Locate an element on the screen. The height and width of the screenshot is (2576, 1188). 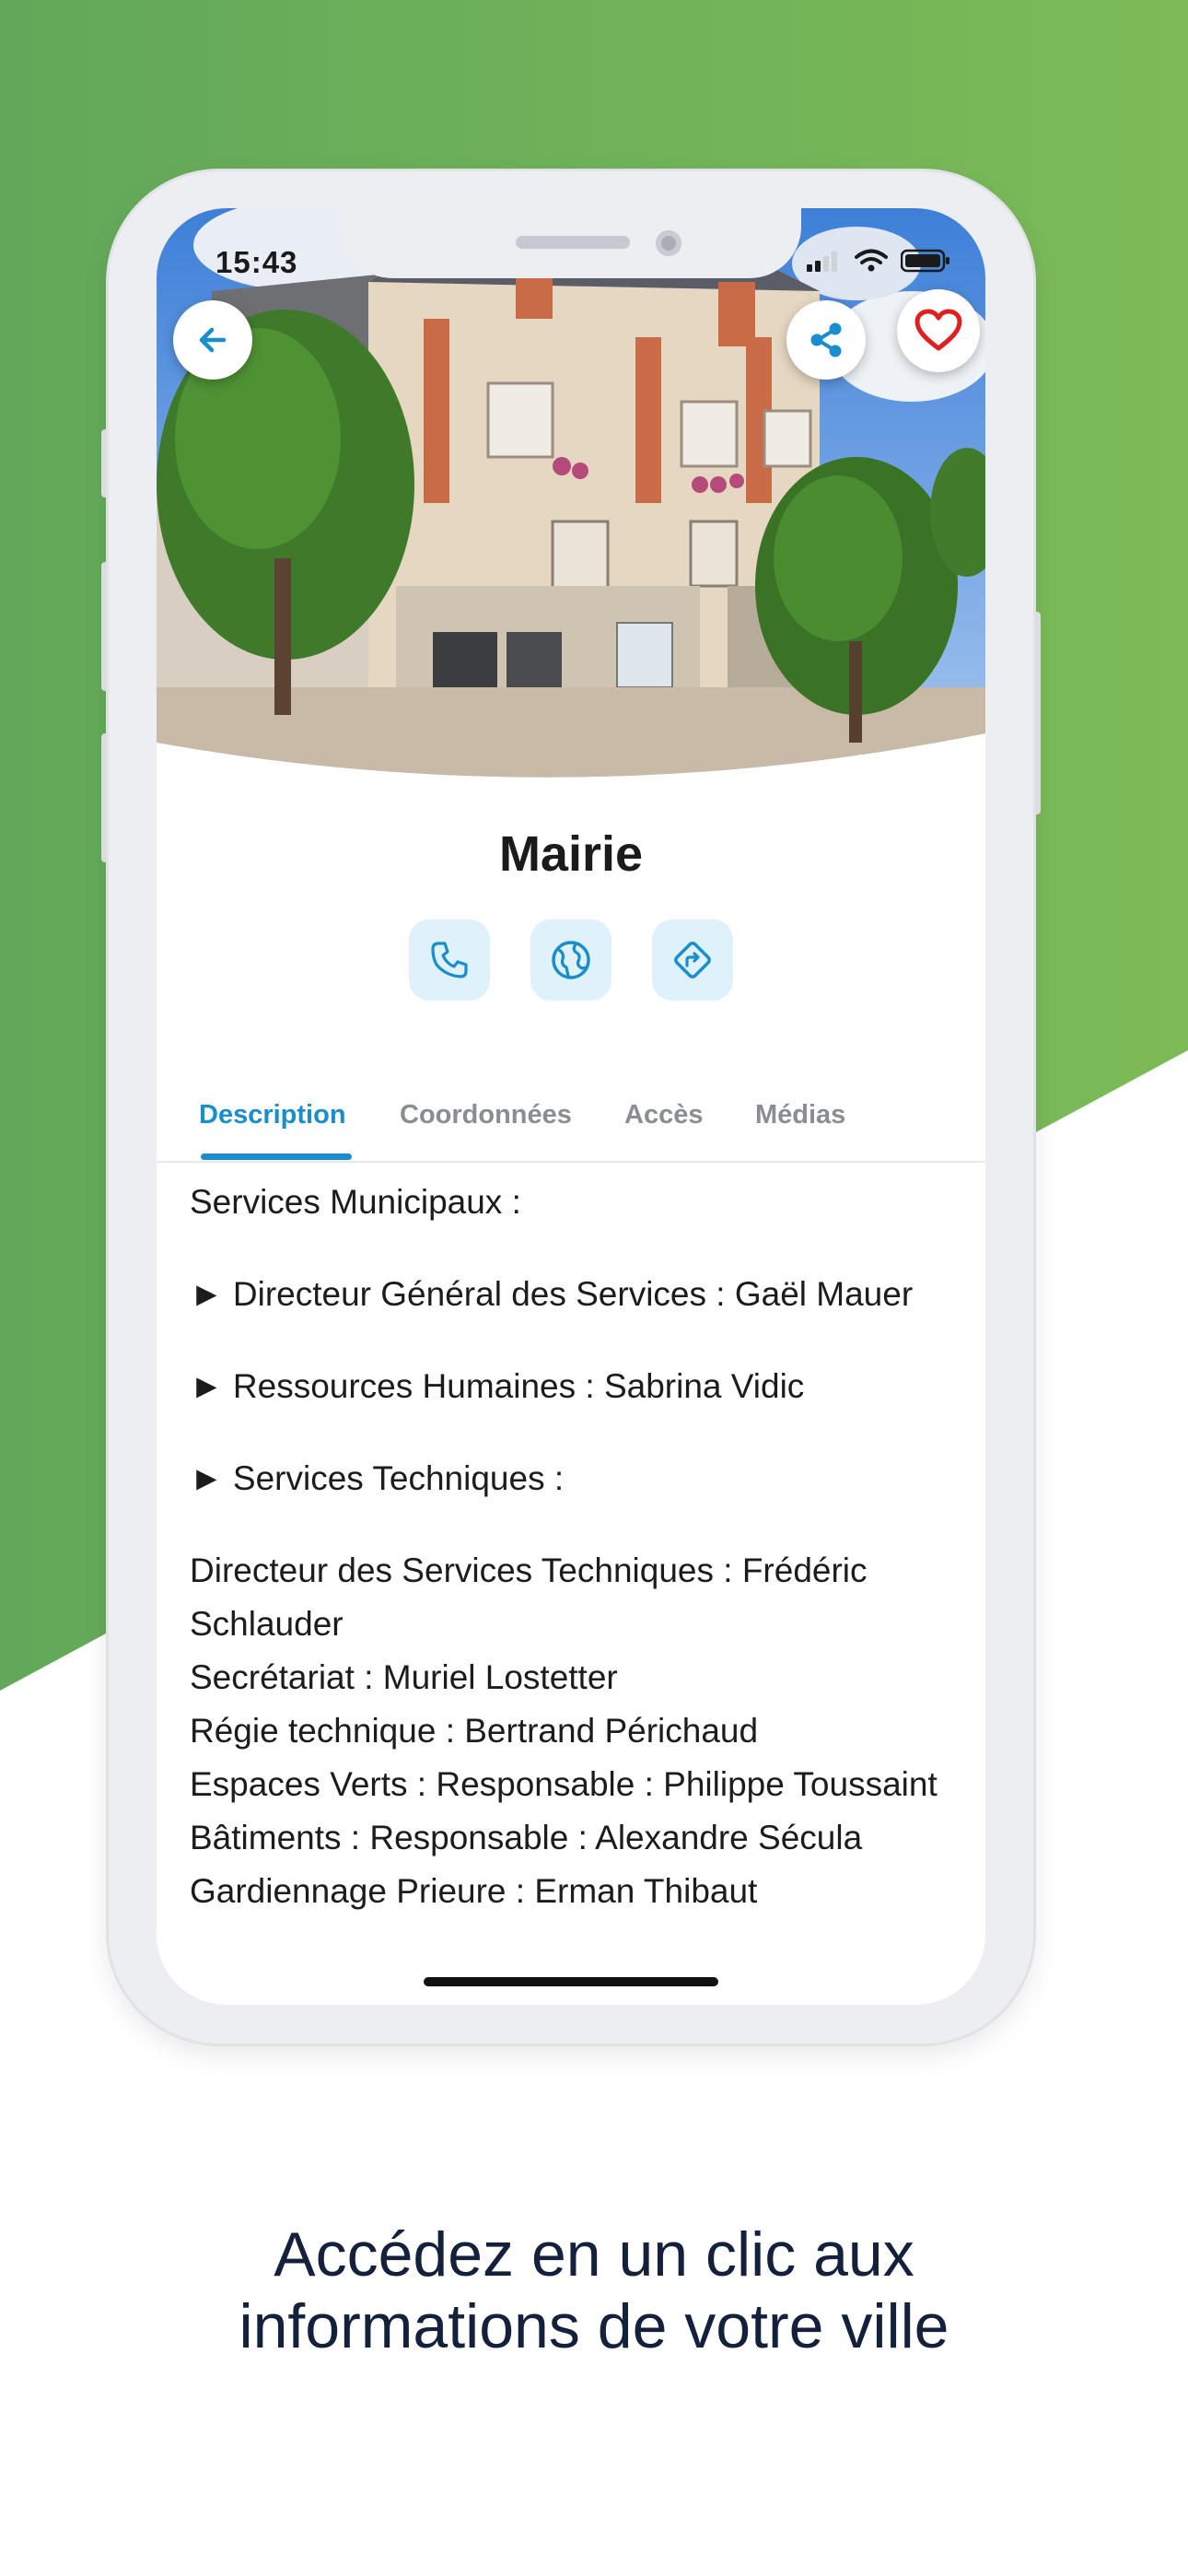
description-line: Régie technique : Bertrand Périchaud is located at coordinates (474, 1731).